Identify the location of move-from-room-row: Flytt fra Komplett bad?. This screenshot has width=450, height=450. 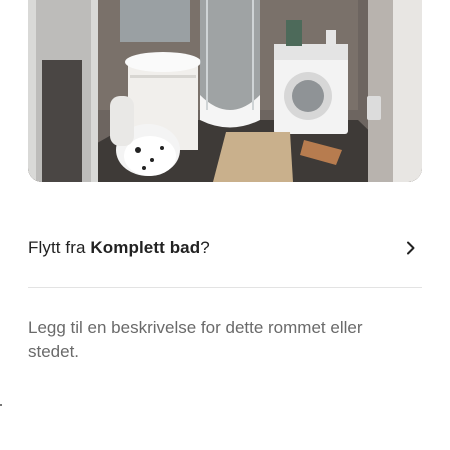
(225, 248).